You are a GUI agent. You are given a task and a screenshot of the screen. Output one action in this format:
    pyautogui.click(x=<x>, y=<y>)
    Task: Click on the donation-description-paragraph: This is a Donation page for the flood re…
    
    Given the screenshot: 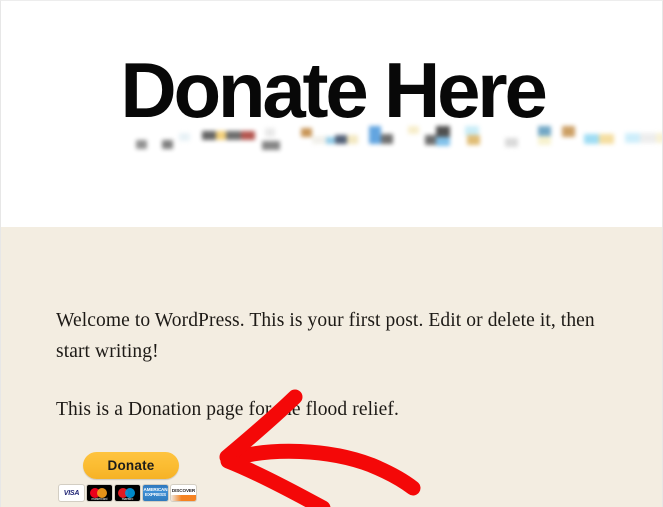 What is the action you would take?
    pyautogui.click(x=227, y=409)
    